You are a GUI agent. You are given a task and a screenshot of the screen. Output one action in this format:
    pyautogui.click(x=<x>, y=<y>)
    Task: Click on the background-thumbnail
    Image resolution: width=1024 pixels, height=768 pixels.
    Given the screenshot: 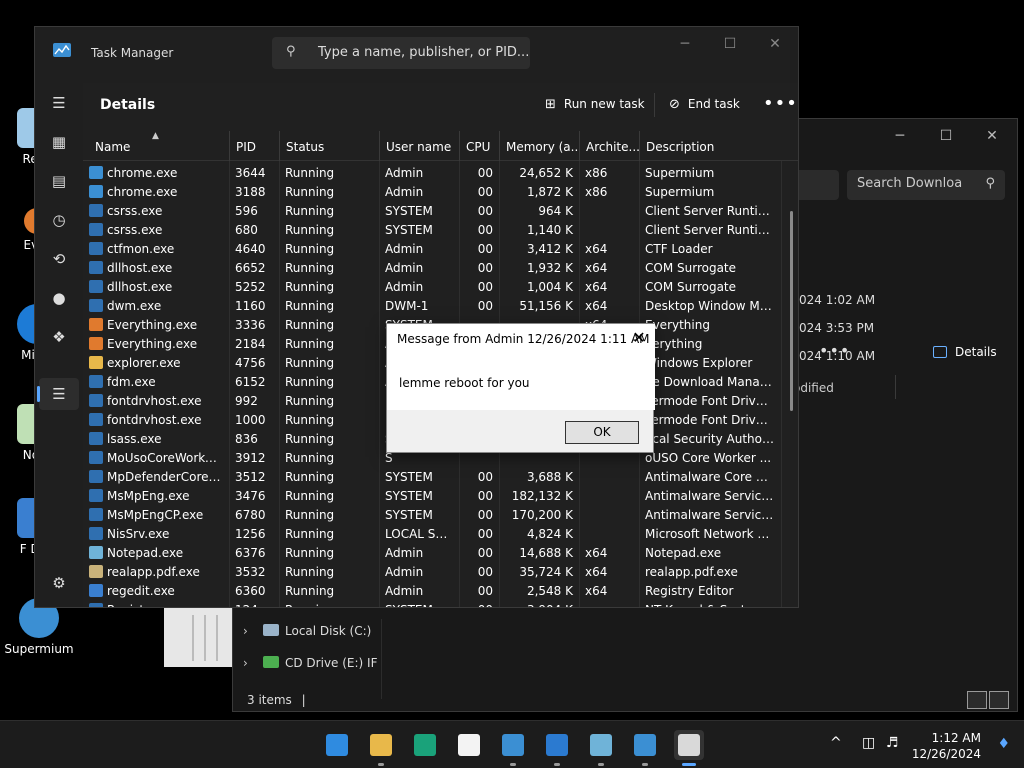 What is the action you would take?
    pyautogui.click(x=198, y=637)
    